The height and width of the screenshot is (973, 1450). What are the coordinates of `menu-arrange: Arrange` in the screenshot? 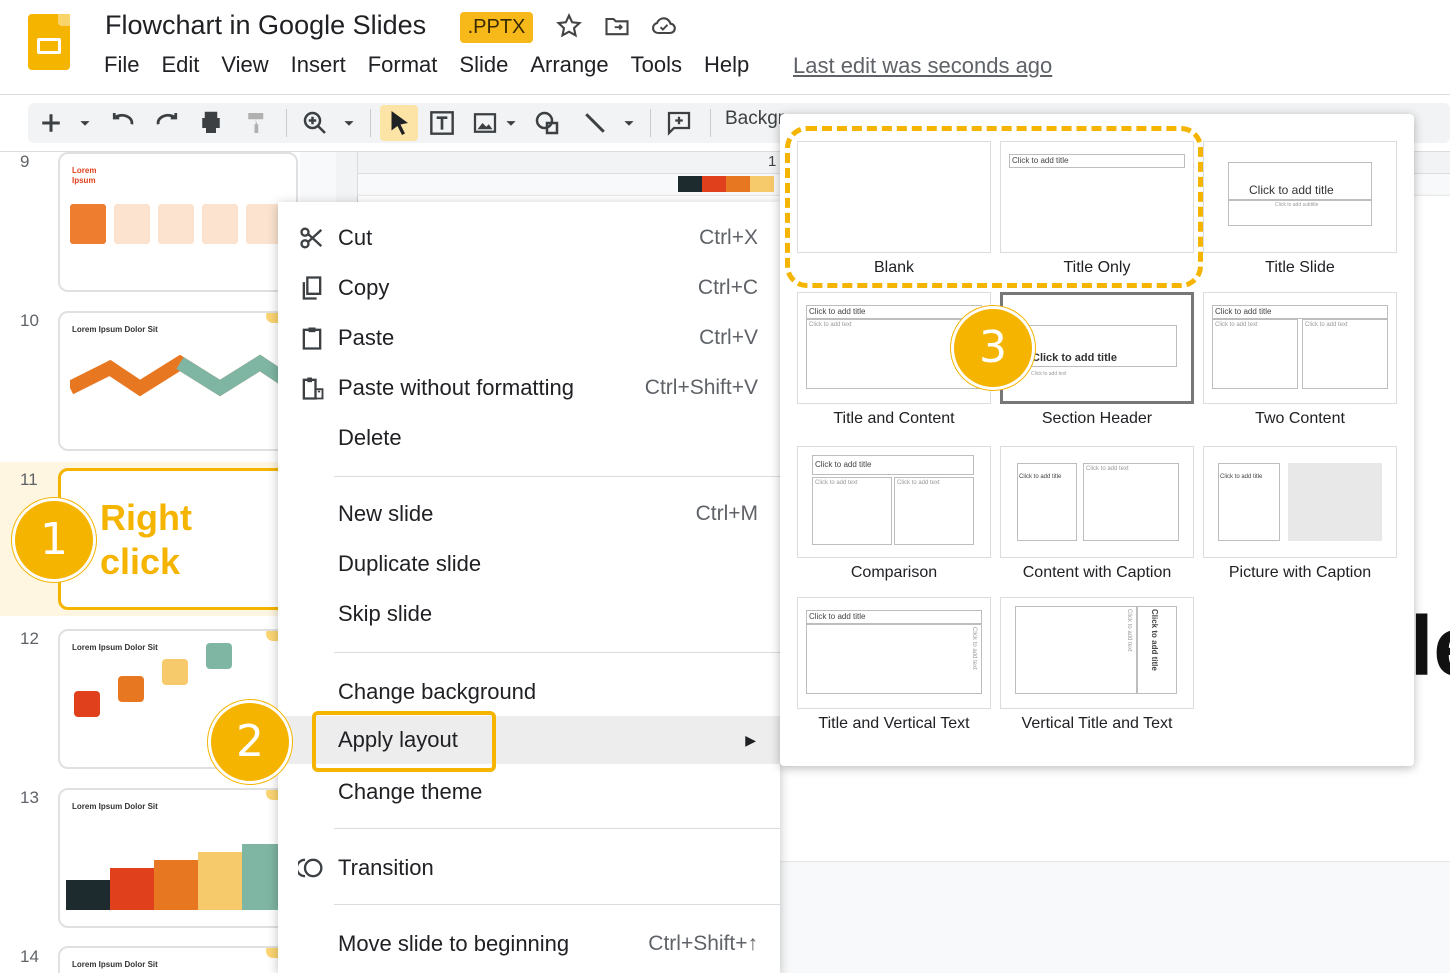 It's located at (569, 65).